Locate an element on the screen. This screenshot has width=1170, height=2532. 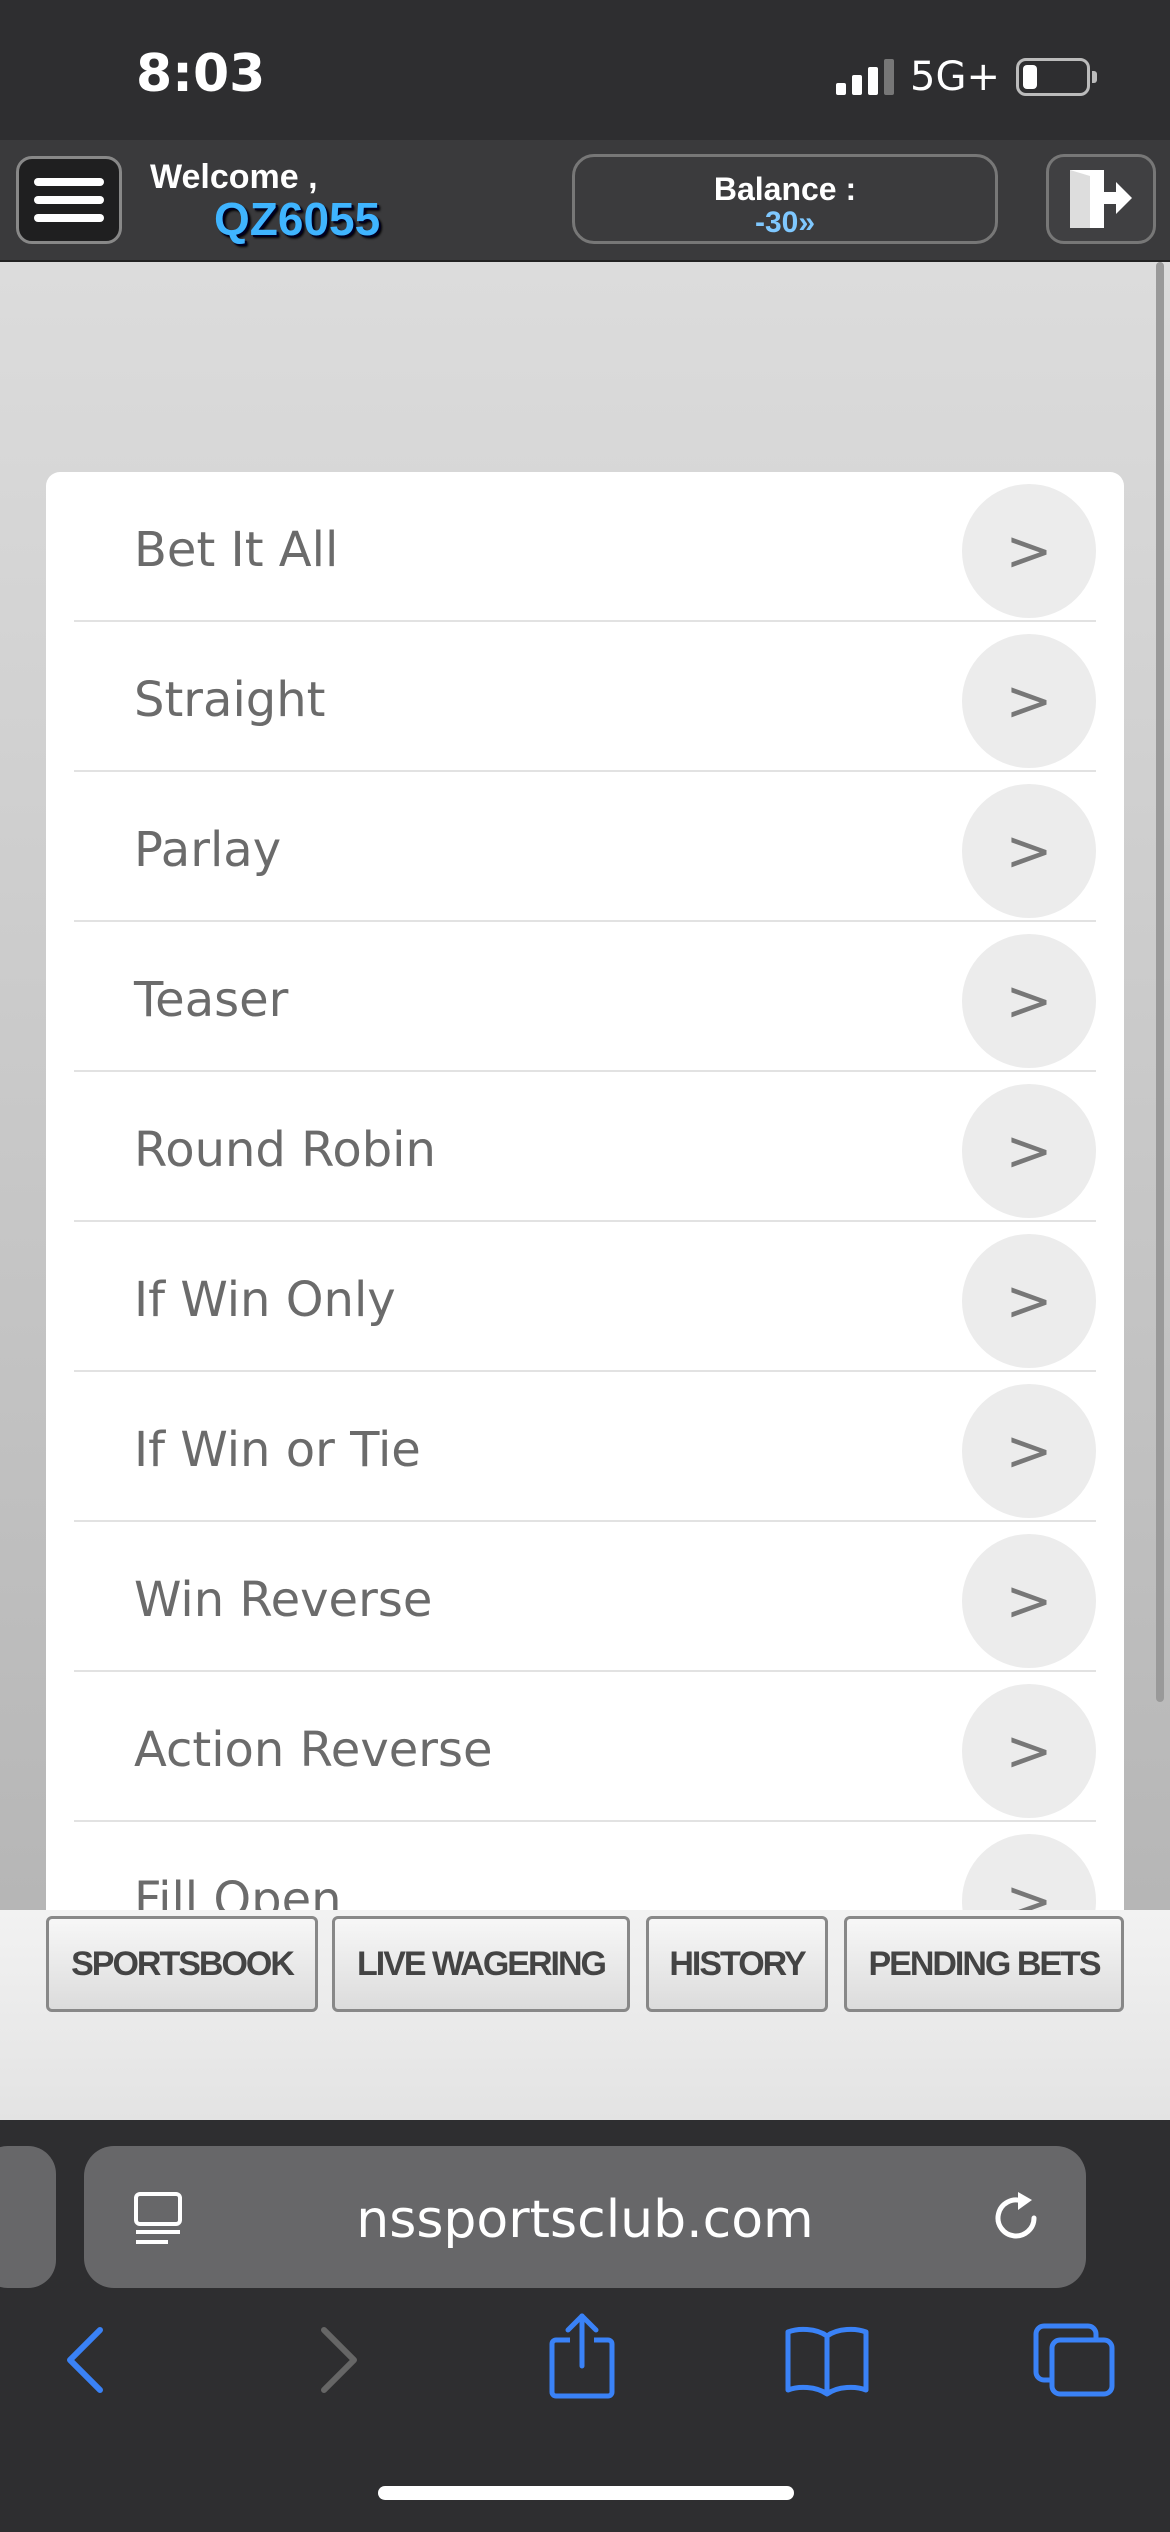
menu-item-bet-it-all: Bet It All > is located at coordinates (585, 547).